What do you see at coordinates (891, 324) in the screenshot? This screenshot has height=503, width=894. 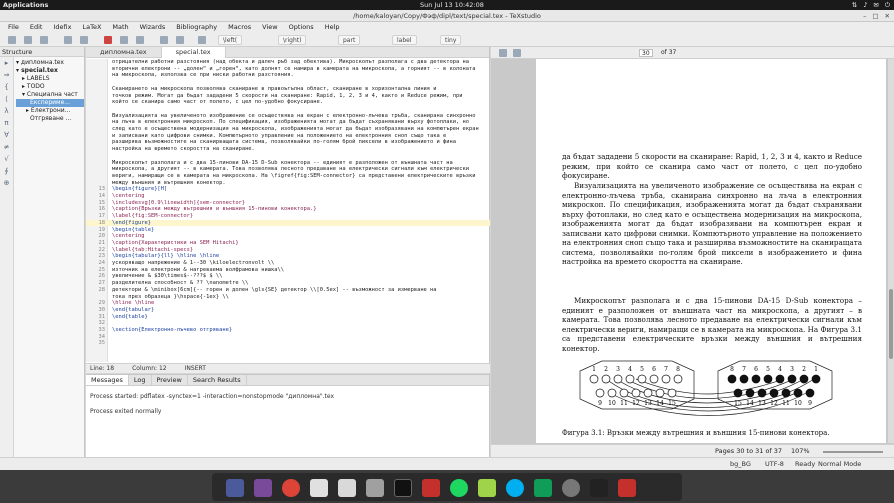 I see `viewer-scroll-thumb` at bounding box center [891, 324].